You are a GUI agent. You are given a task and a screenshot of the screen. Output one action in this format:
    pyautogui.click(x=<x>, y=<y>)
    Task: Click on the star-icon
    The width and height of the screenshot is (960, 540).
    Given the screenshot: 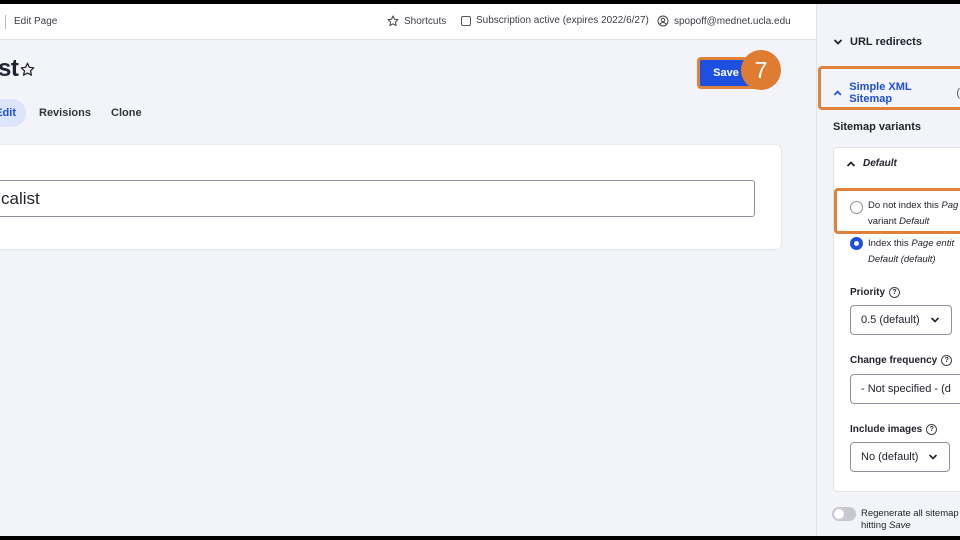 What is the action you would take?
    pyautogui.click(x=393, y=21)
    